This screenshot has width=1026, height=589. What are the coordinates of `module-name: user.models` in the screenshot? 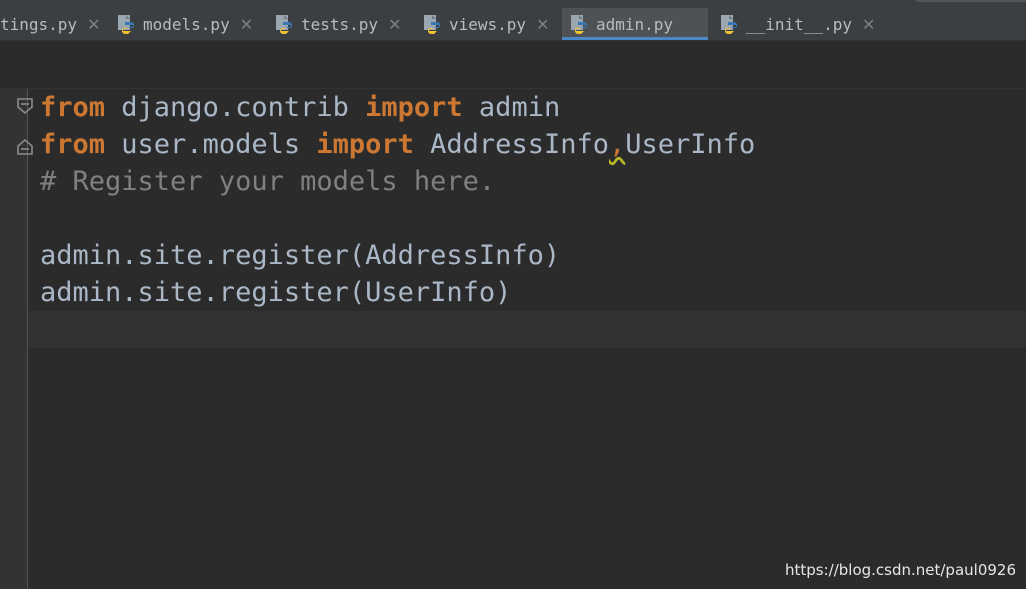 It's located at (211, 144).